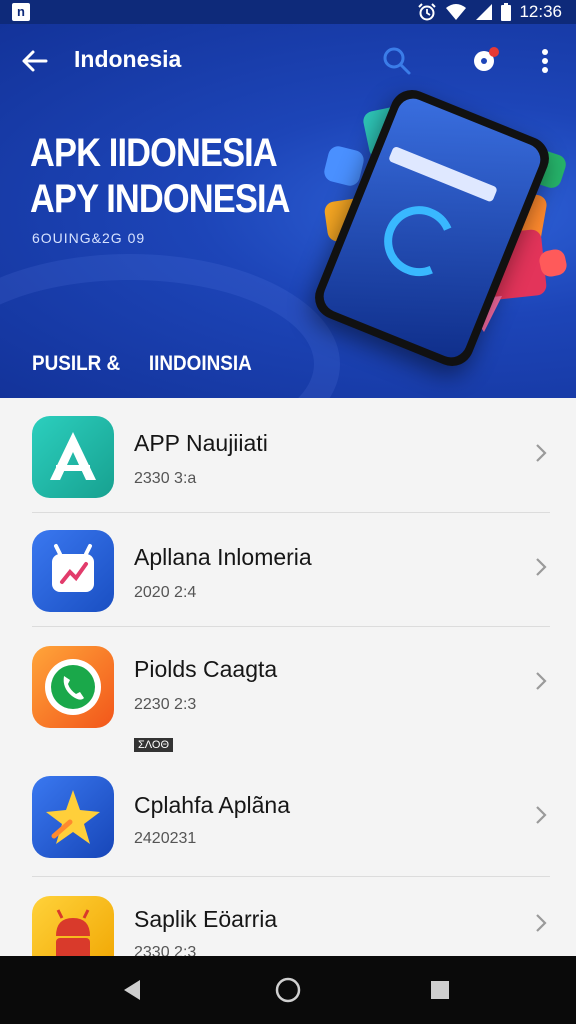 The image size is (576, 1024). I want to click on hero-tabs: PUSILR & IINDOINSIA, so click(153, 364).